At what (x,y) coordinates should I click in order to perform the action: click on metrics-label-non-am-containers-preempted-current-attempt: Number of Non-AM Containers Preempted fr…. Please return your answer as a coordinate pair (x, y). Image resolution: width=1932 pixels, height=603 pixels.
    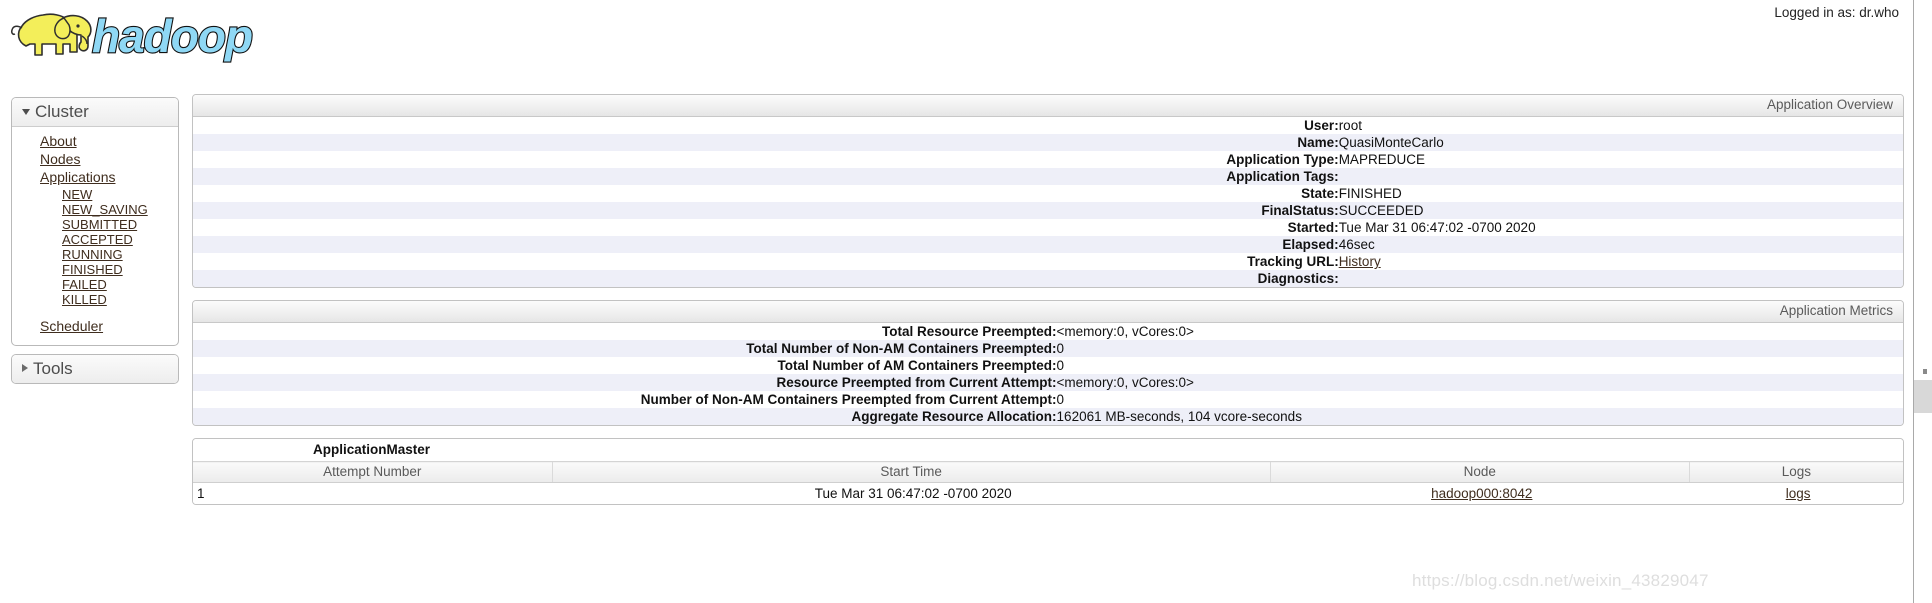
    Looking at the image, I should click on (848, 399).